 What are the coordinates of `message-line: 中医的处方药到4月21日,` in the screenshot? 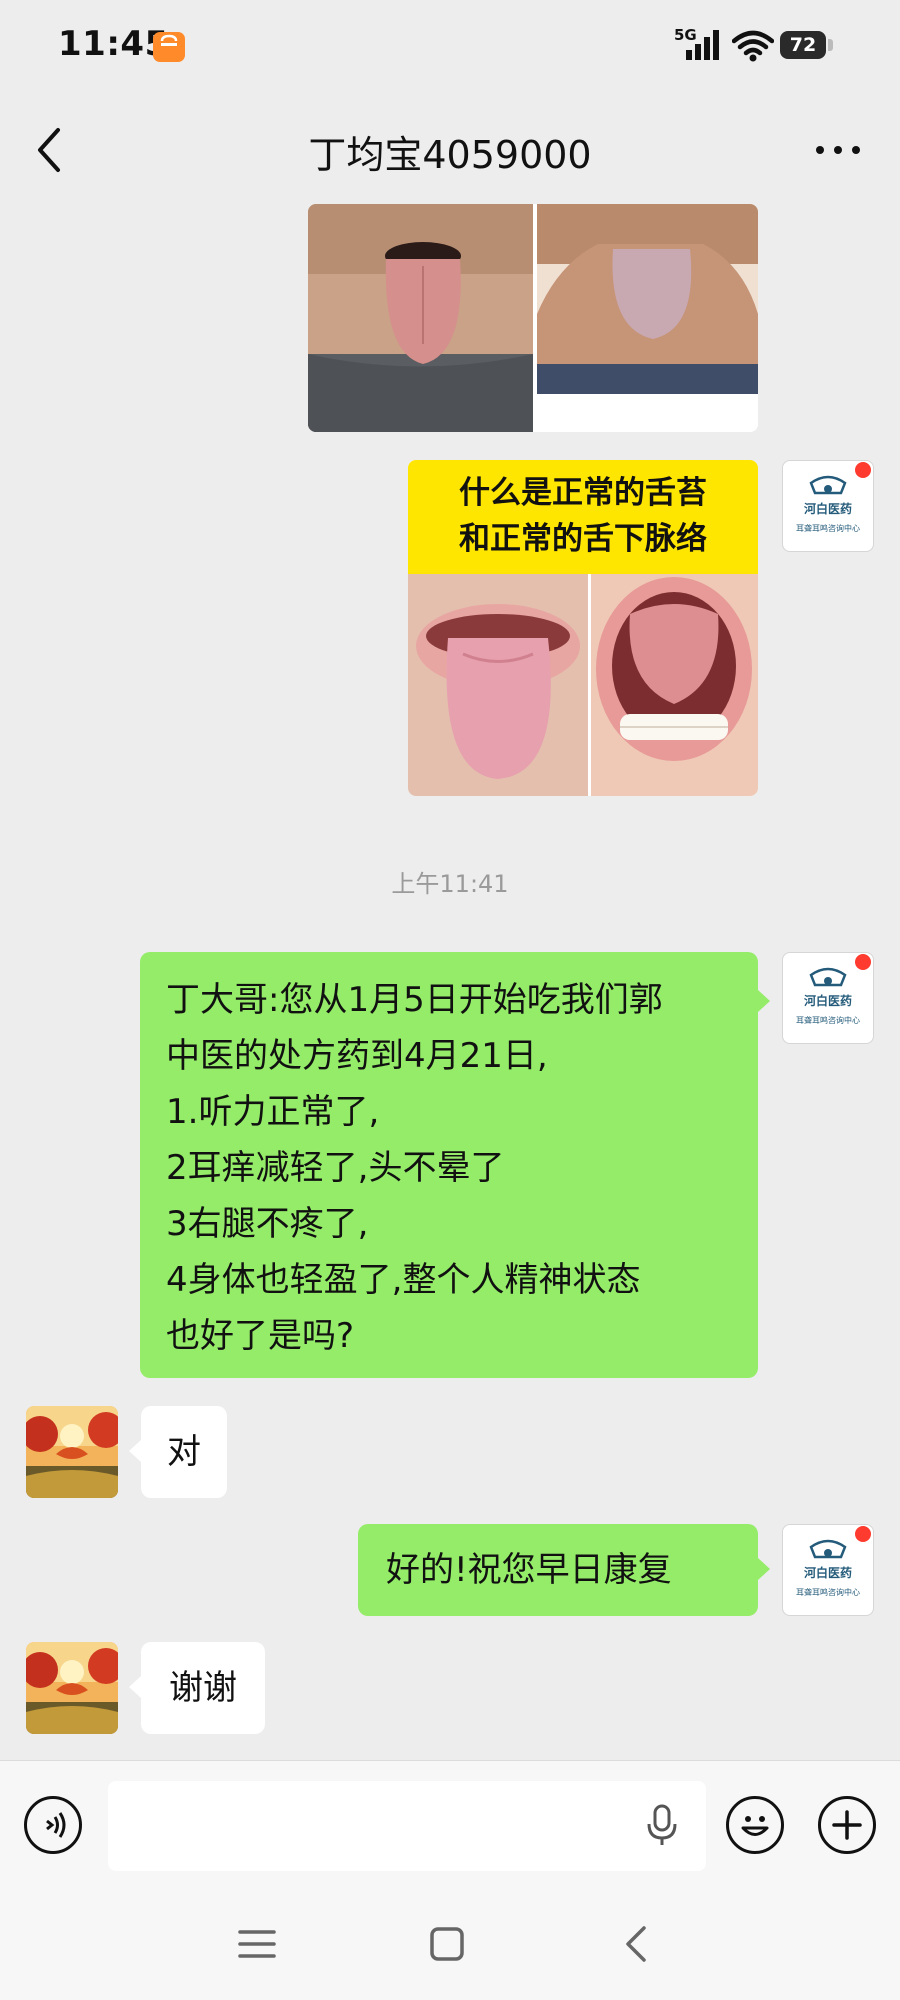 It's located at (357, 1056).